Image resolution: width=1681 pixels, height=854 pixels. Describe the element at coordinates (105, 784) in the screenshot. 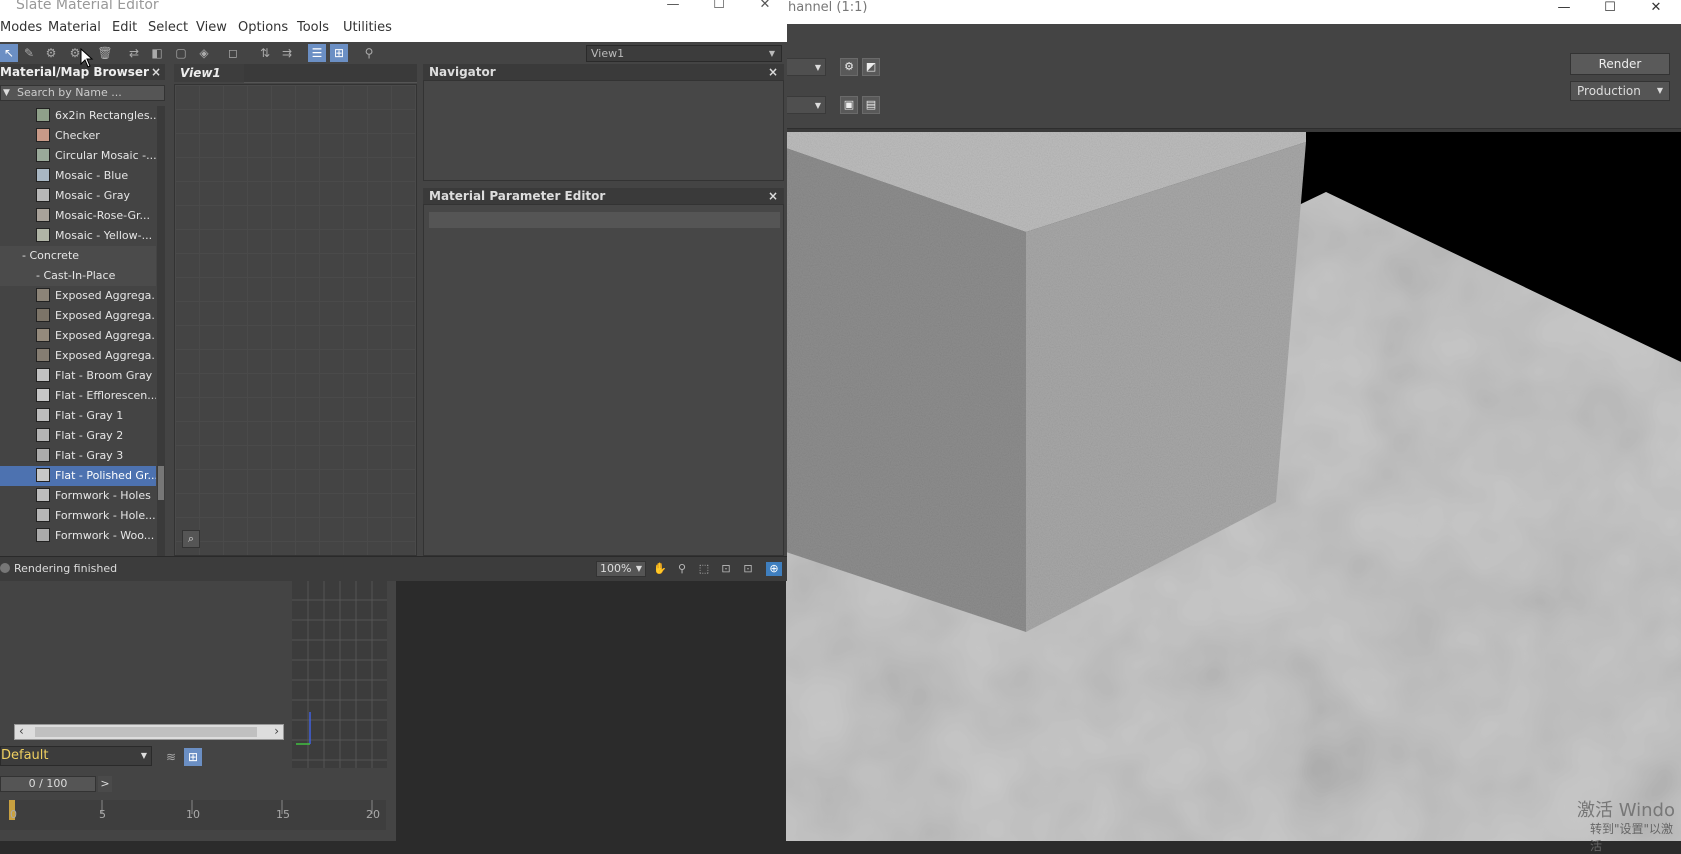

I see `next-frame-button: >` at that location.